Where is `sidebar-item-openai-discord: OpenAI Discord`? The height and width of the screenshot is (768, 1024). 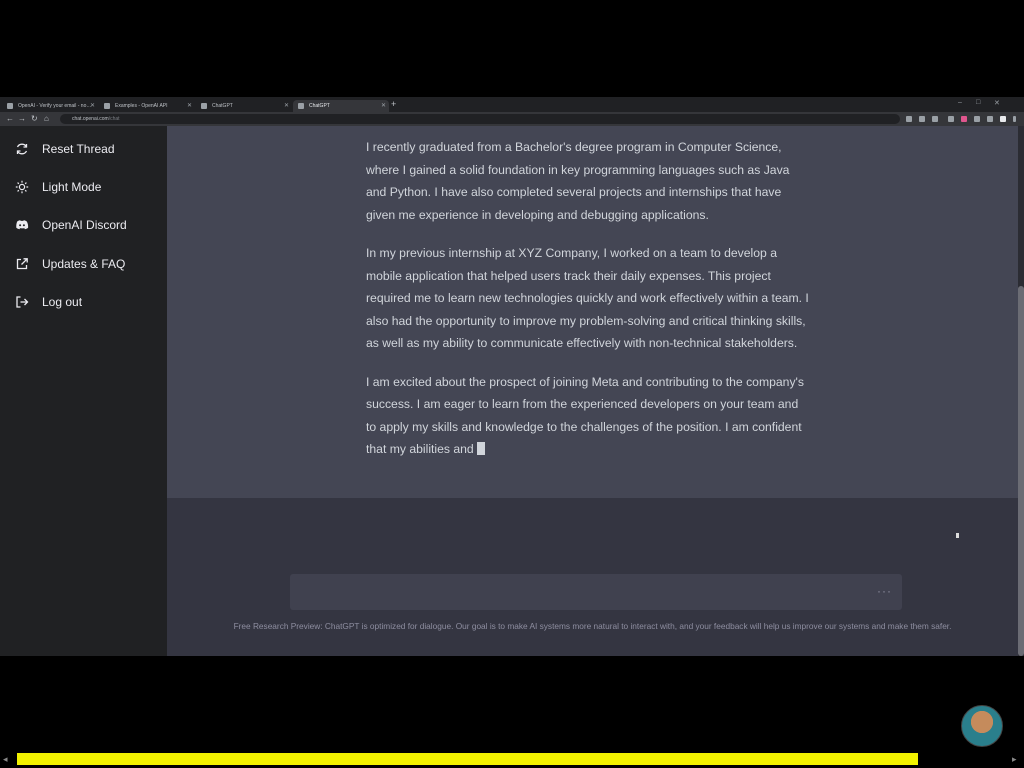
sidebar-item-openai-discord: OpenAI Discord is located at coordinates (71, 225).